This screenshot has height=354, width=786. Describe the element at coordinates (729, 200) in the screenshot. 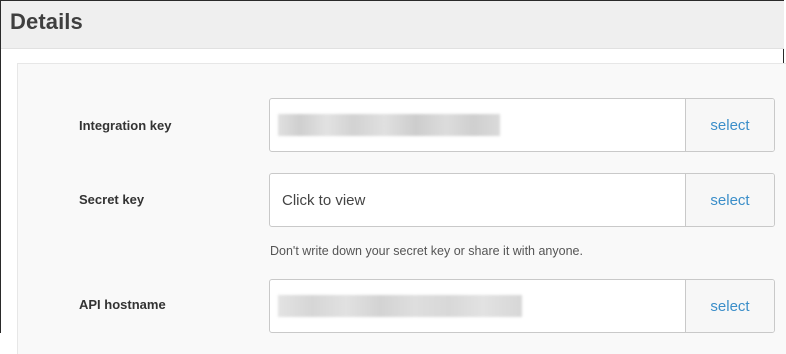

I see `secret-key-select-button: select` at that location.